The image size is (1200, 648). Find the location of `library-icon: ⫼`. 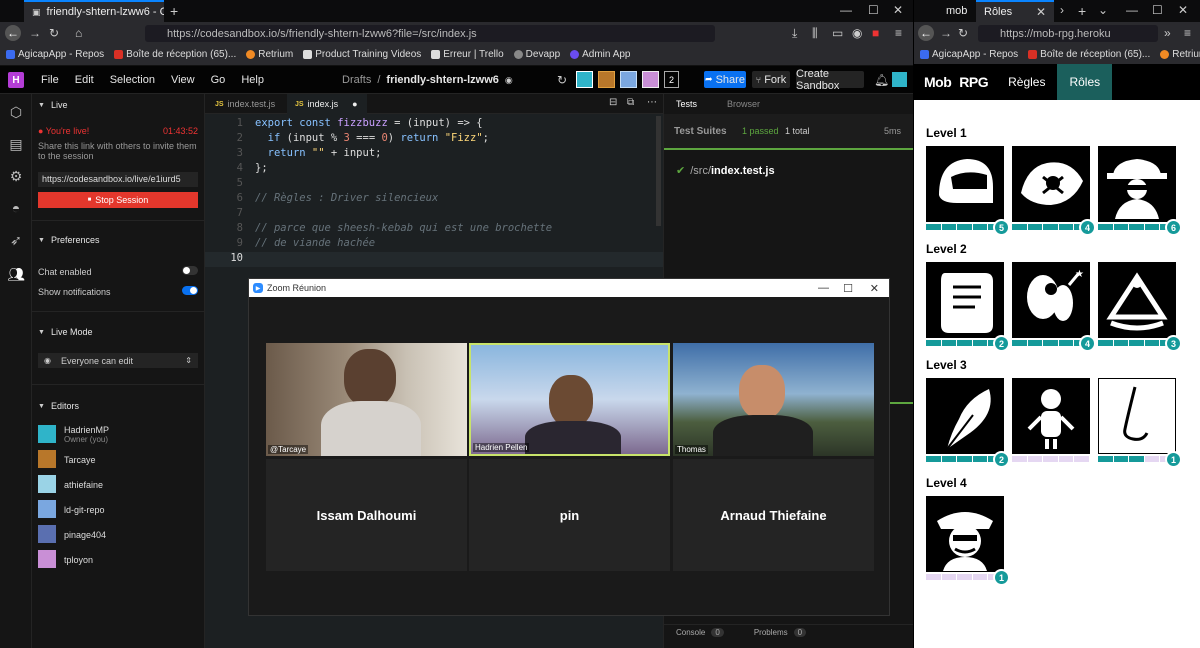

library-icon: ⫼ is located at coordinates (815, 33).